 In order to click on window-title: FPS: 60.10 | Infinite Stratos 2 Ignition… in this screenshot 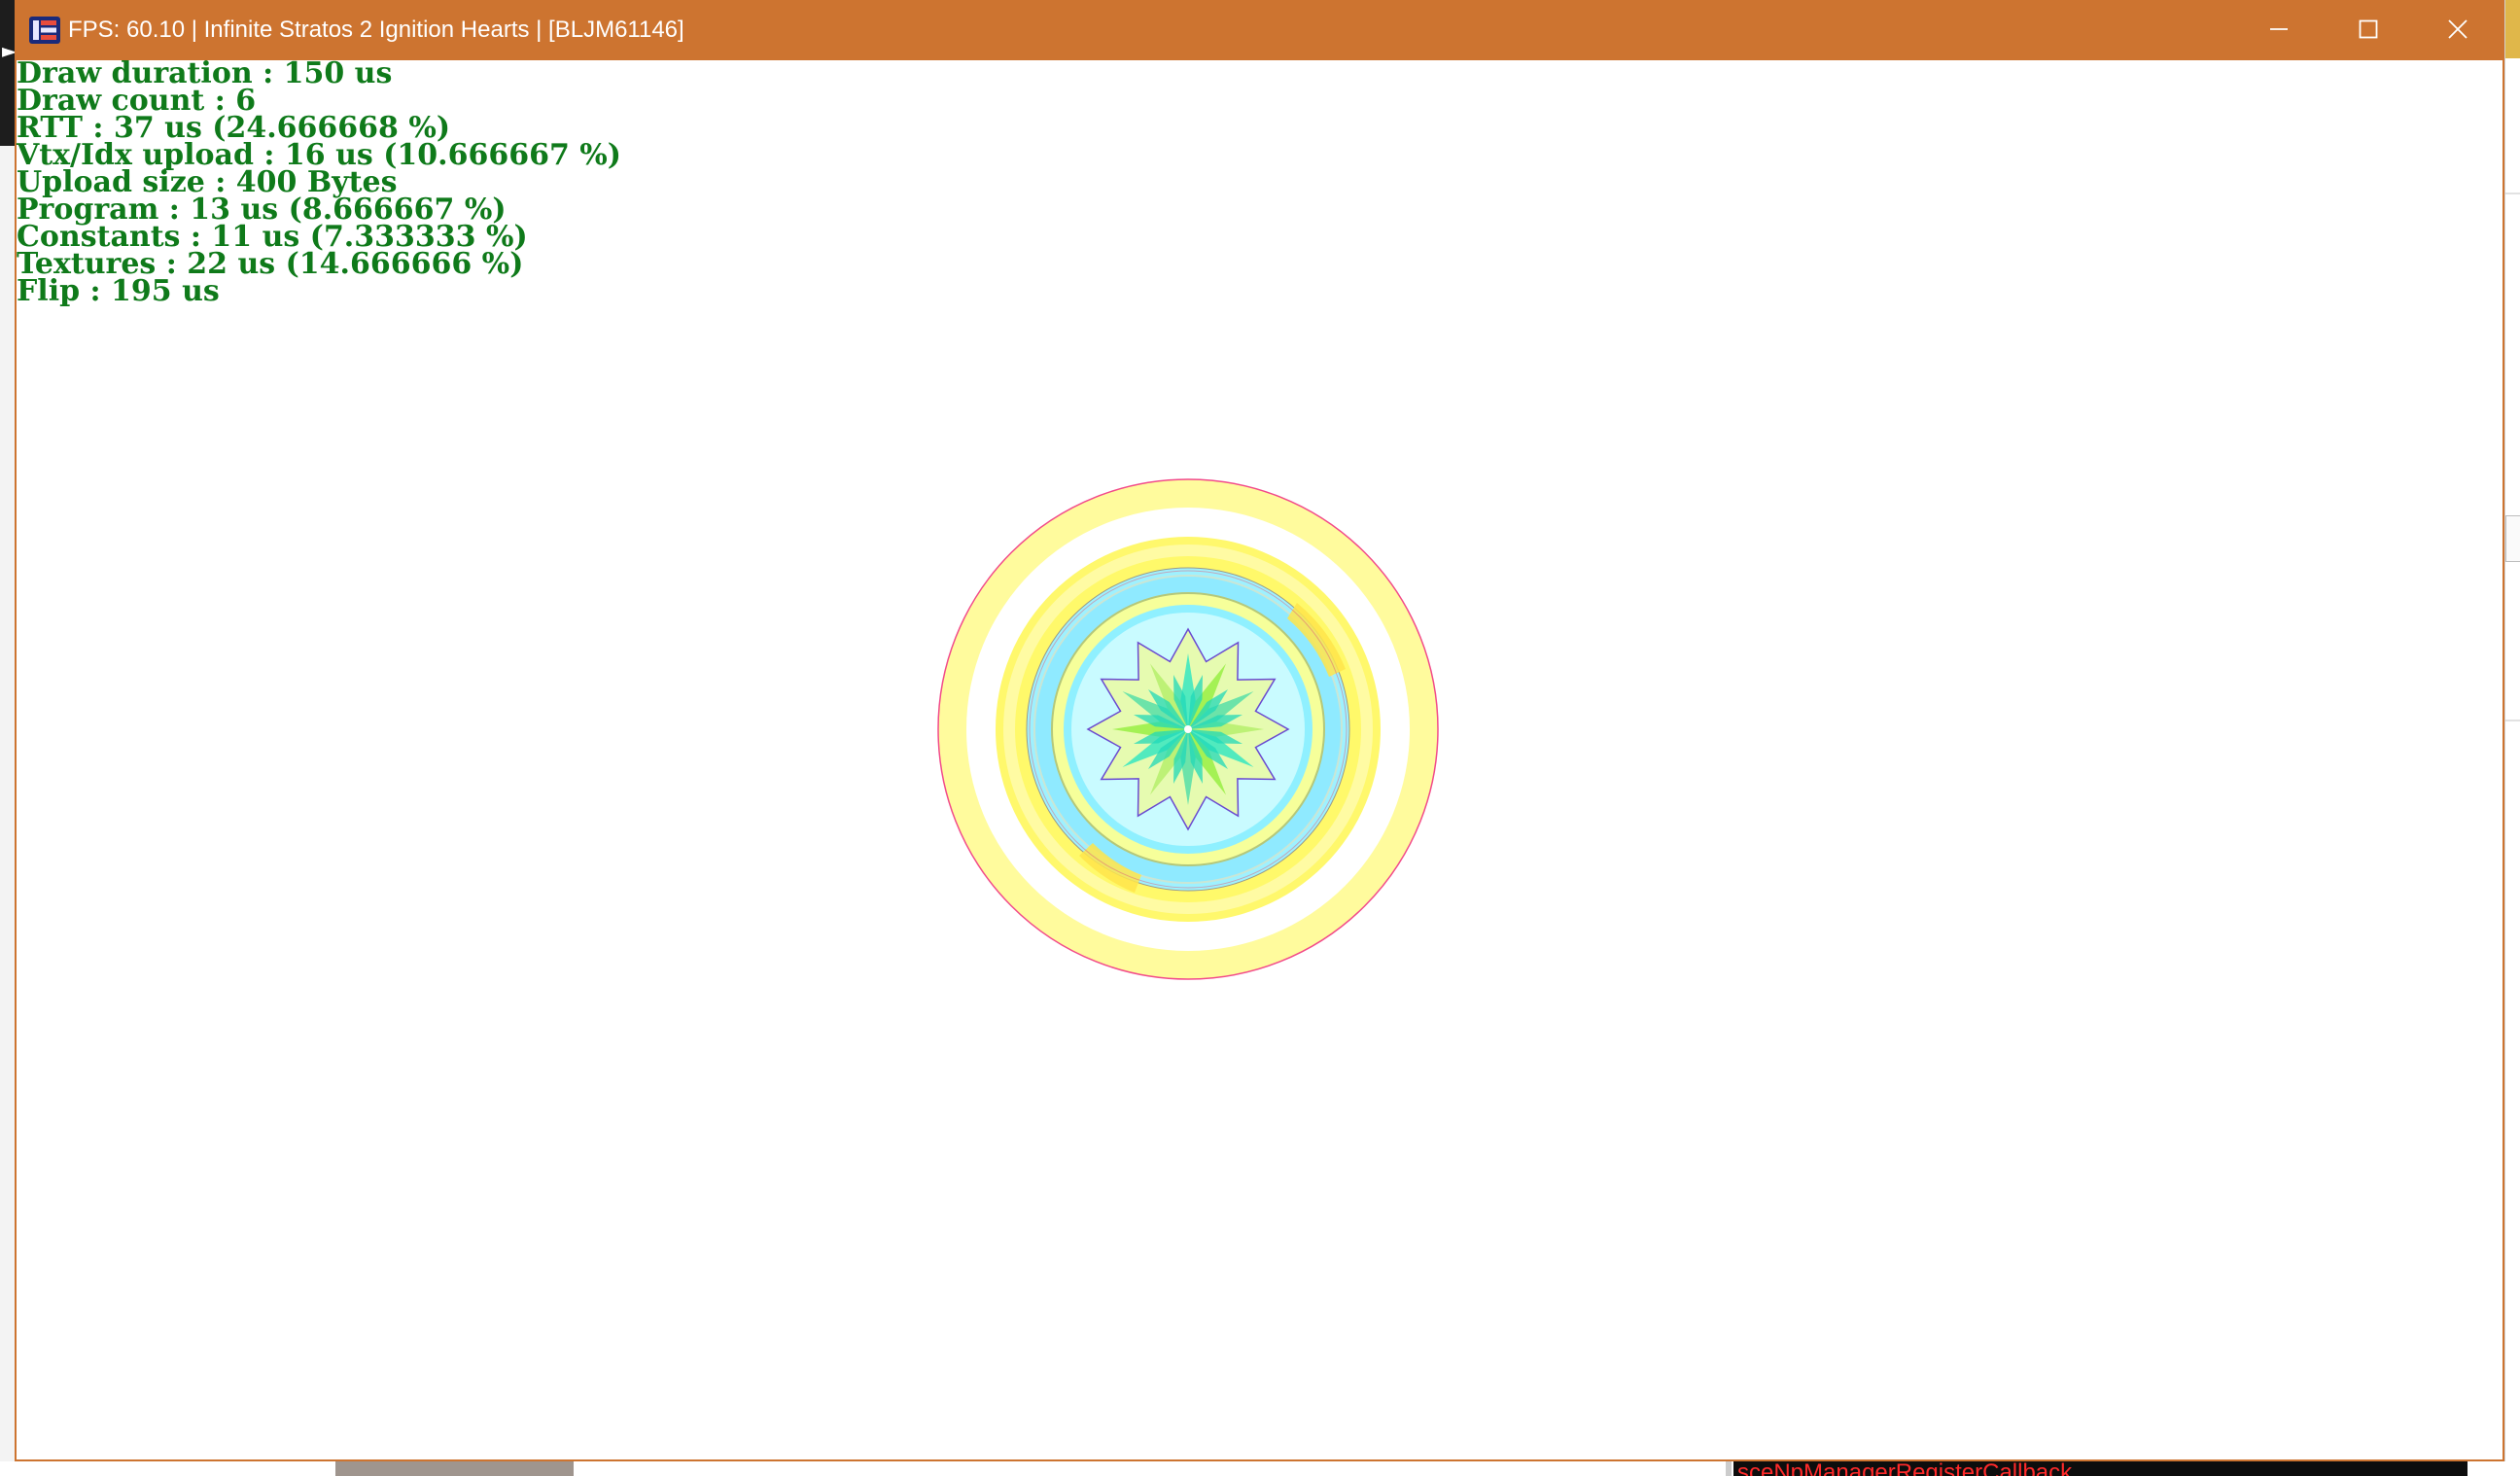, I will do `click(376, 30)`.